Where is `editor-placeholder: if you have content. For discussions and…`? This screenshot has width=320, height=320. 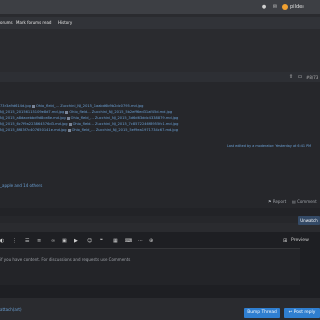 editor-placeholder: if you have content. For discussions and… is located at coordinates (65, 259).